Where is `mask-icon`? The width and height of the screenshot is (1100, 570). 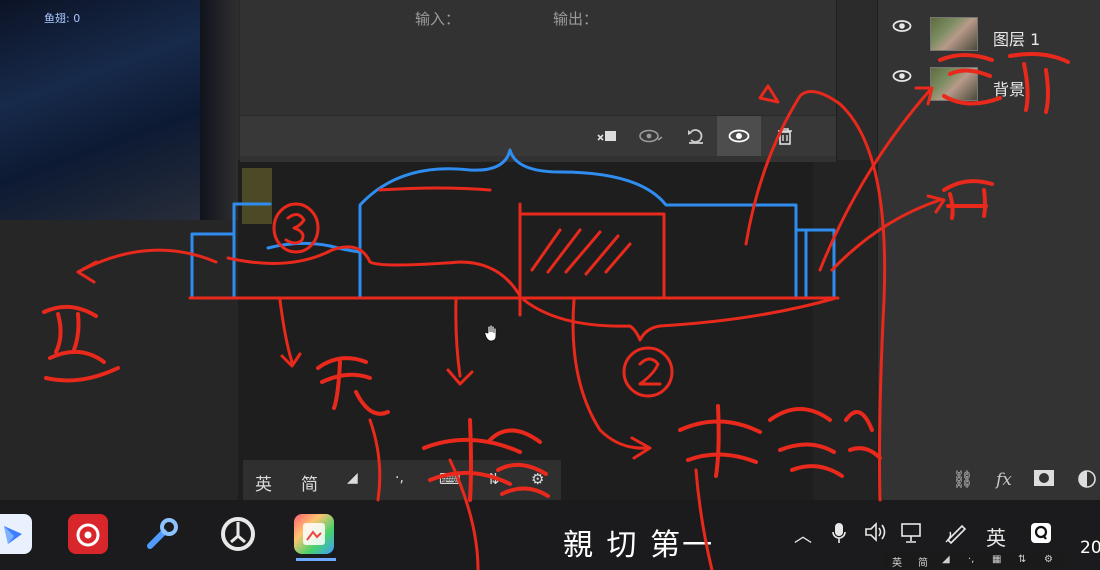
mask-icon is located at coordinates (1044, 480).